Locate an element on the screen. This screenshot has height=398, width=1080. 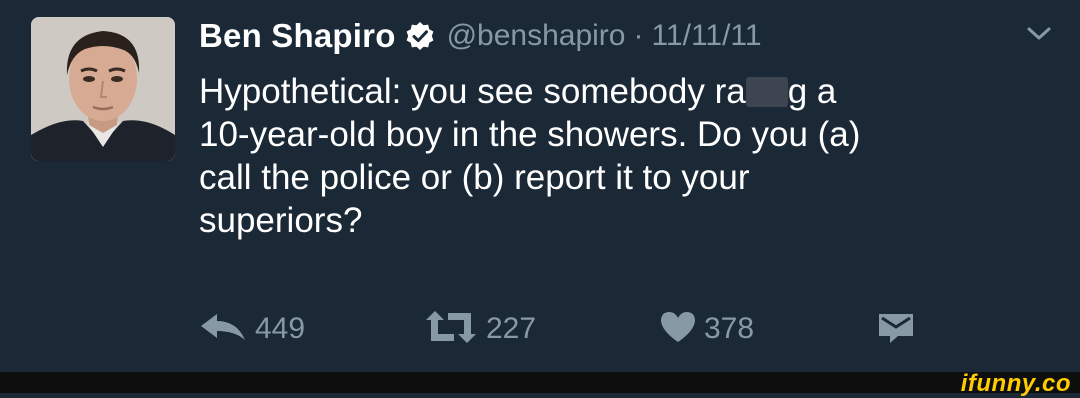
verified-badge-icon is located at coordinates (420, 36).